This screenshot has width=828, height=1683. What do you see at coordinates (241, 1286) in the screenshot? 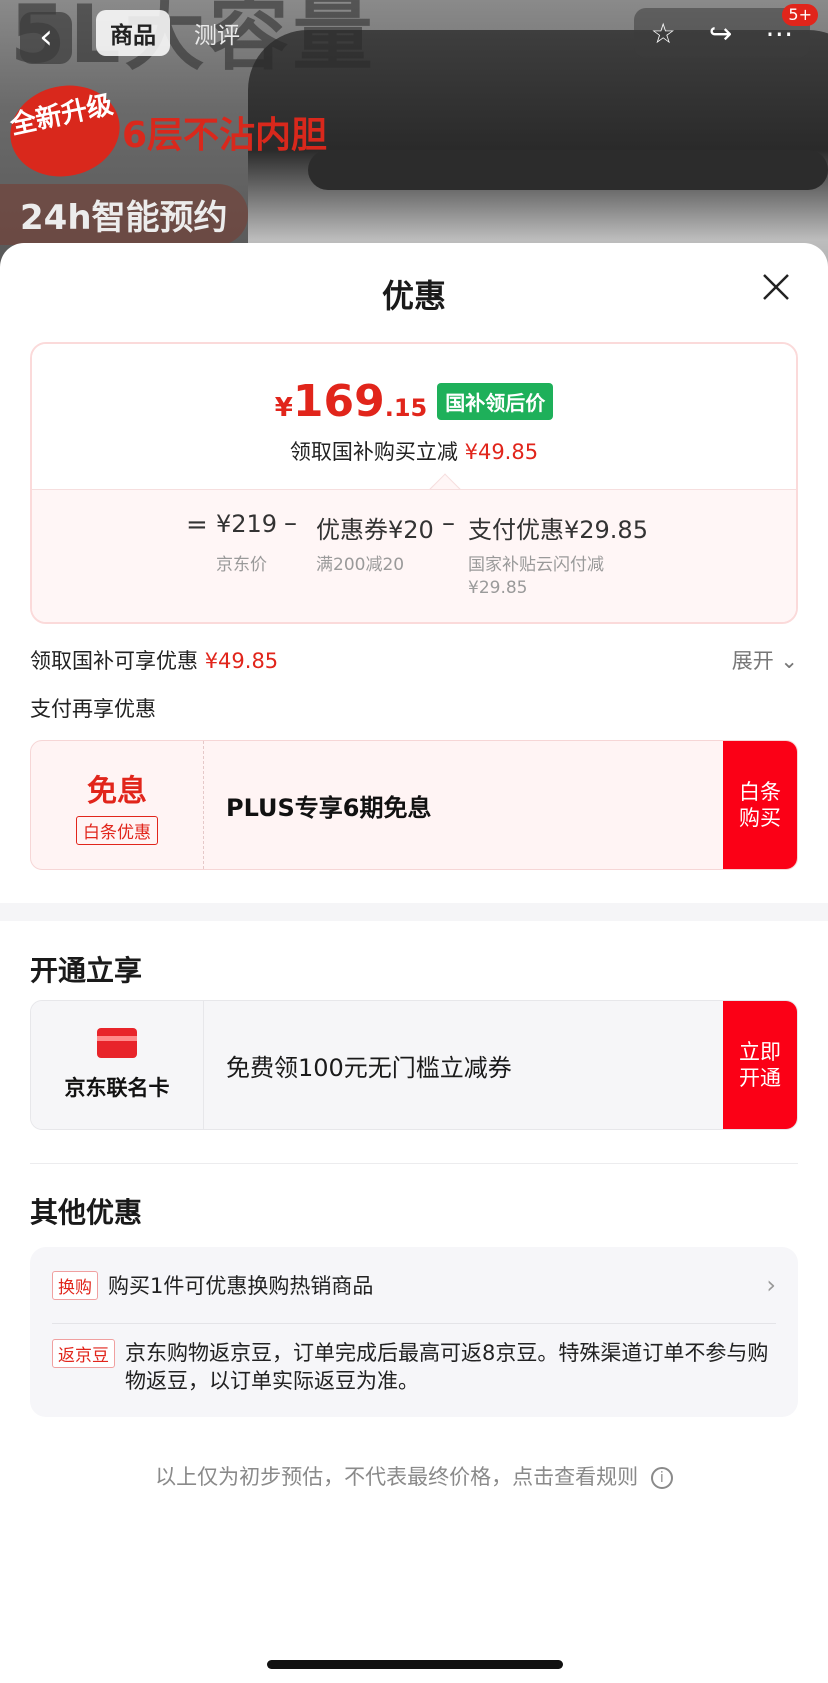
I see `trade-in-text: 购买1件可优惠换购热销商品` at bounding box center [241, 1286].